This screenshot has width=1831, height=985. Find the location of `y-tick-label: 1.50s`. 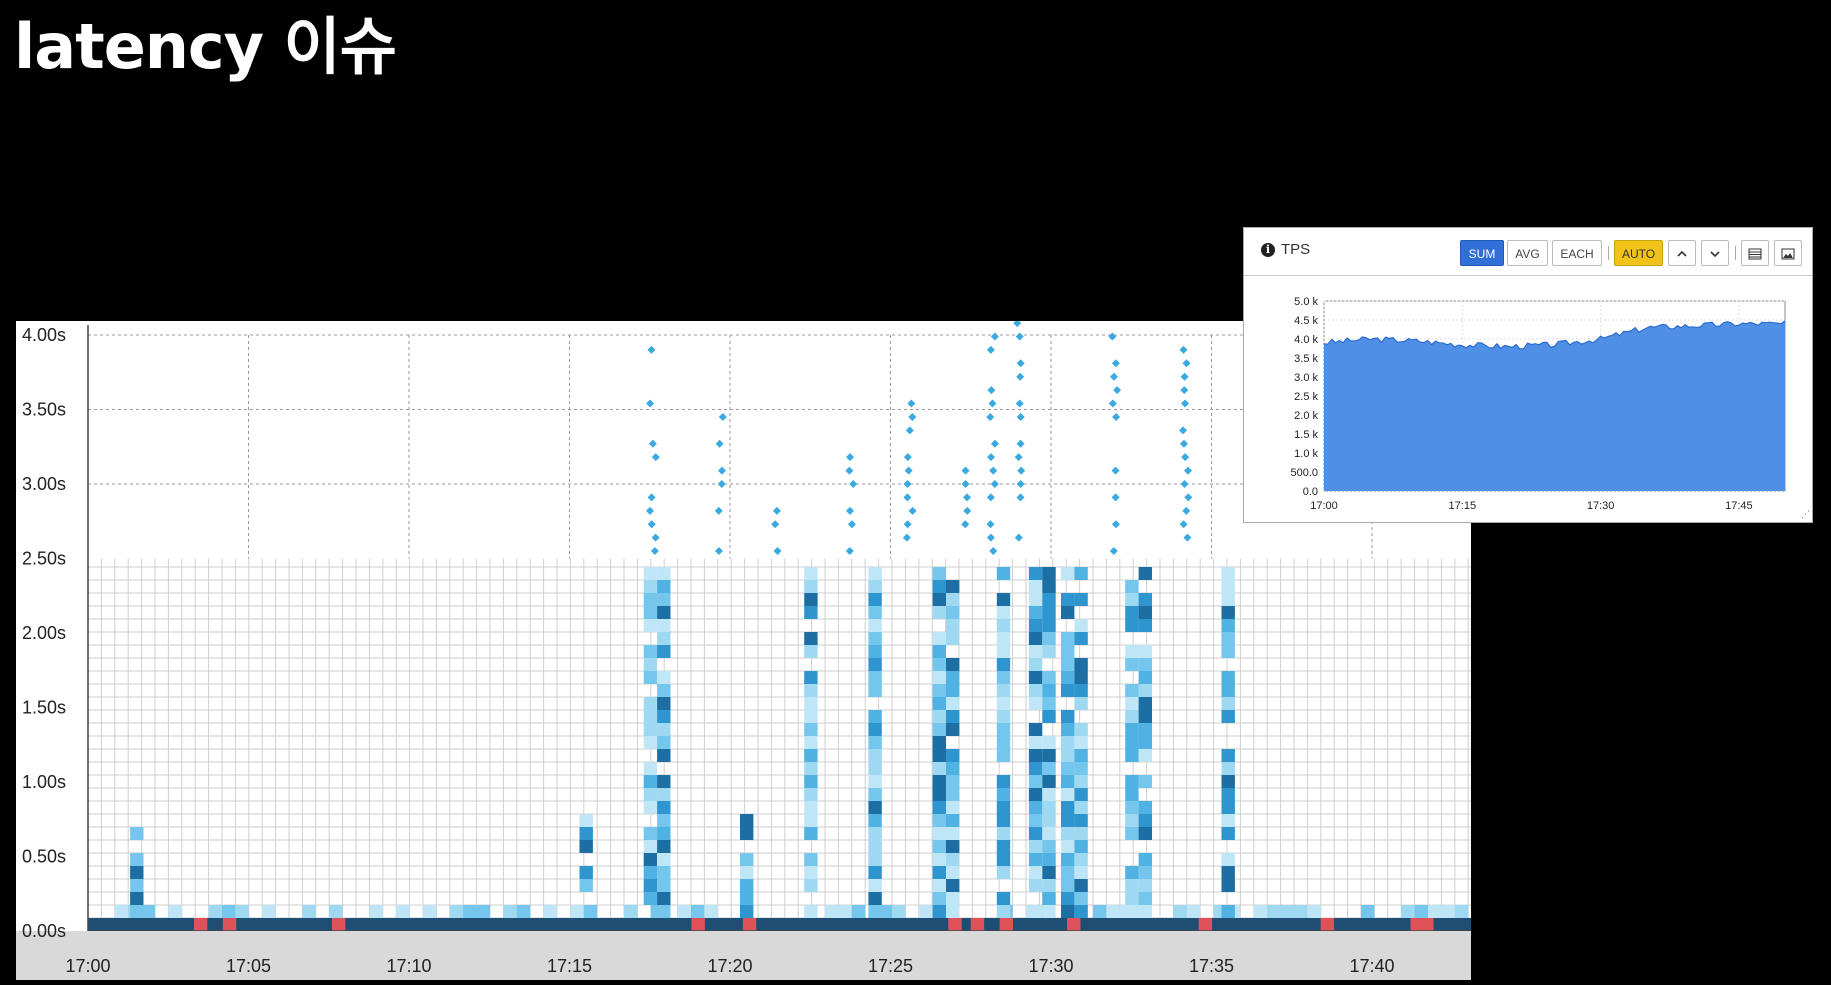

y-tick-label: 1.50s is located at coordinates (44, 708).